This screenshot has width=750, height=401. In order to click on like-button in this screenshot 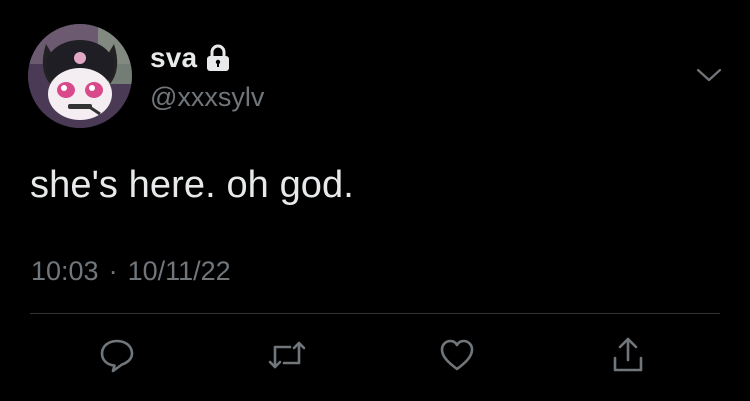, I will do `click(457, 355)`.